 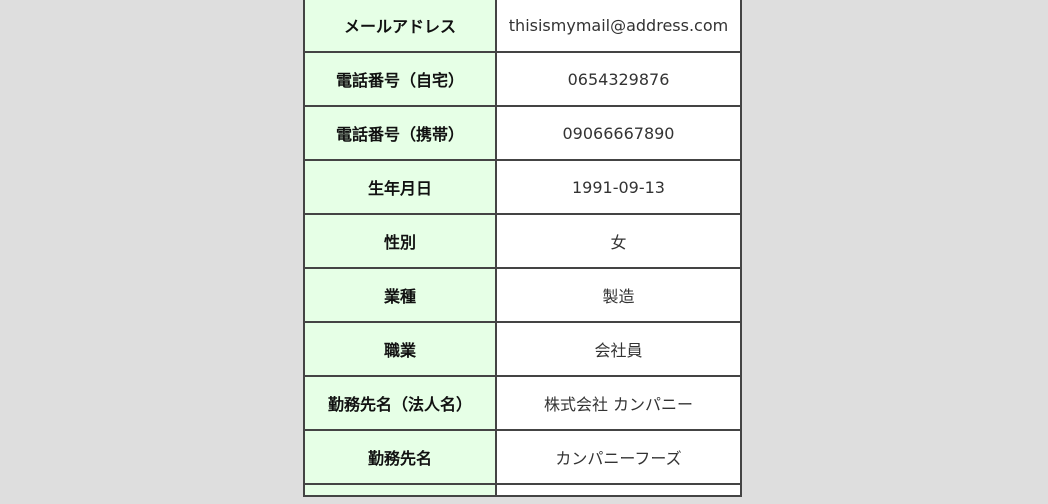 I want to click on row-value-email: thisismymail@address.com, so click(x=618, y=26).